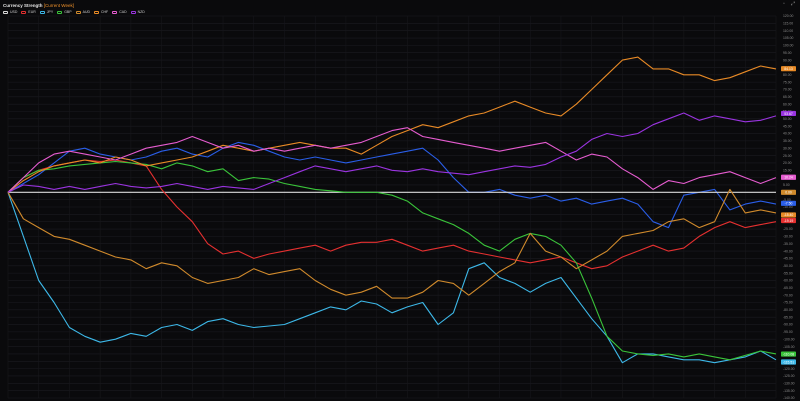  I want to click on y-tick-label: 20.00, so click(787, 163).